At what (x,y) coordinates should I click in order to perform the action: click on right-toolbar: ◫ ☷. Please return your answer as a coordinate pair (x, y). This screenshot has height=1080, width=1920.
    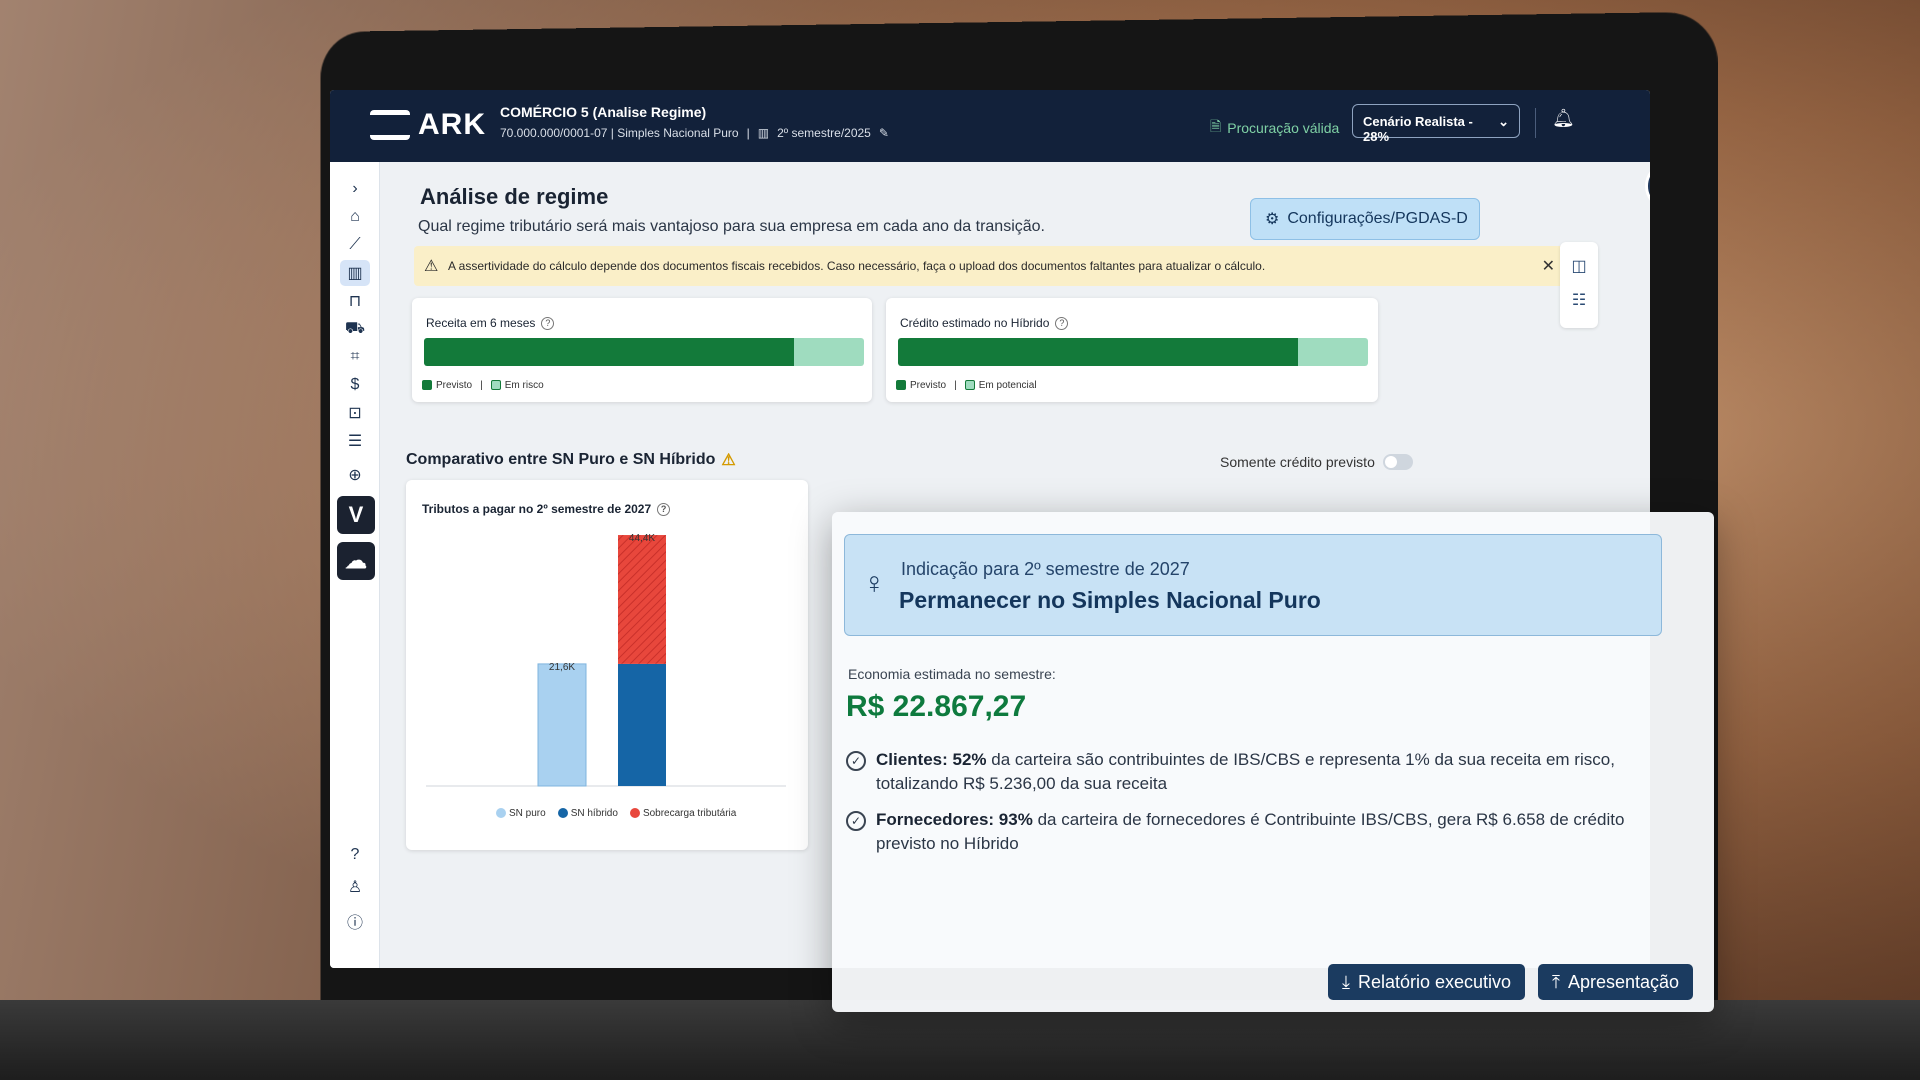
    Looking at the image, I should click on (1579, 285).